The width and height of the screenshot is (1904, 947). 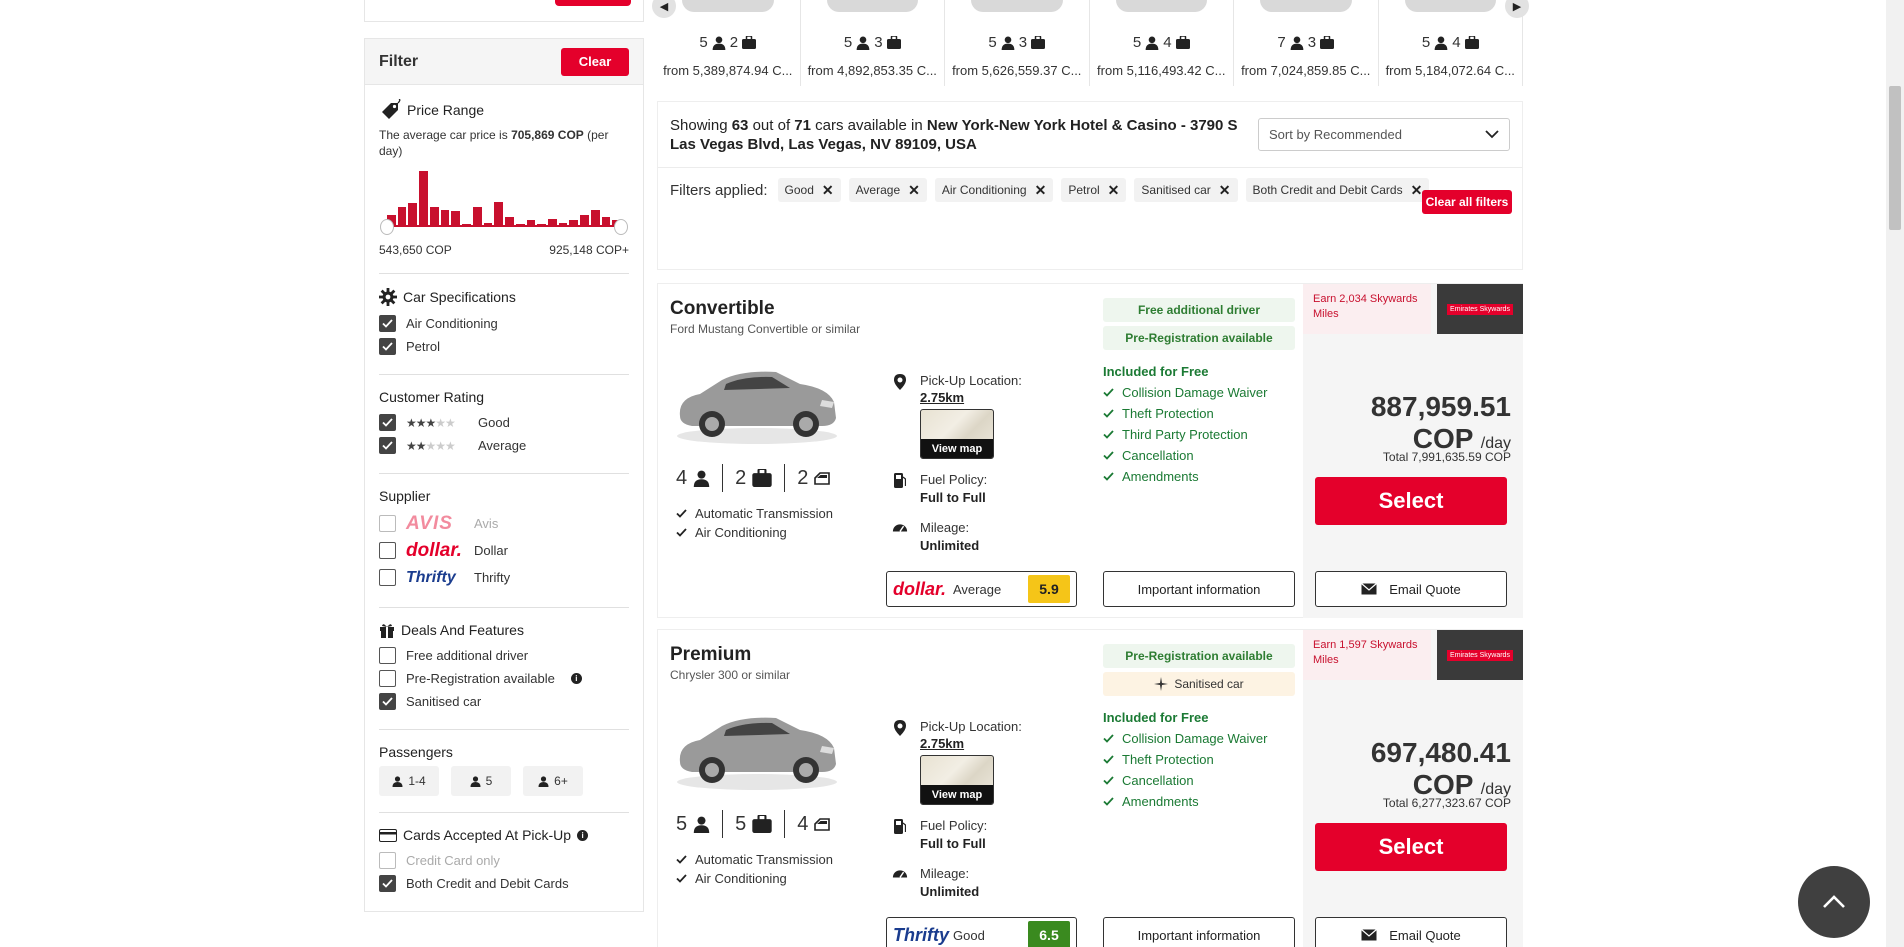 I want to click on filter-supplier-avis: AVIS Avis, so click(x=504, y=523).